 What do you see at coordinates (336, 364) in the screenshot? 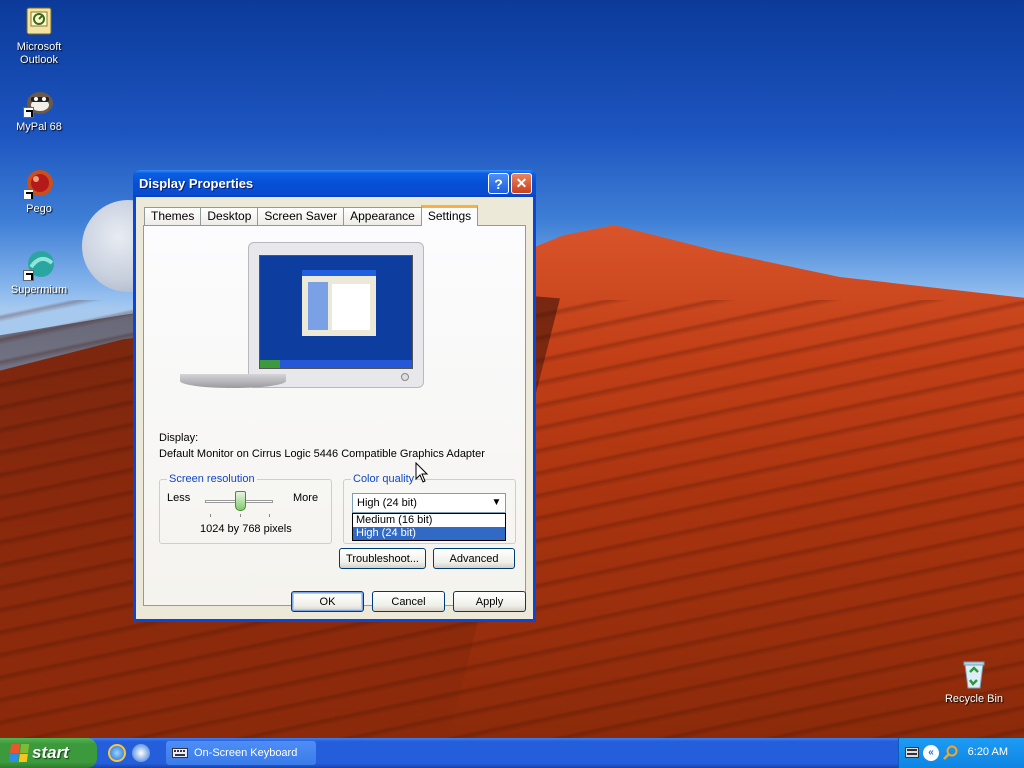
I see `preview-taskbar` at bounding box center [336, 364].